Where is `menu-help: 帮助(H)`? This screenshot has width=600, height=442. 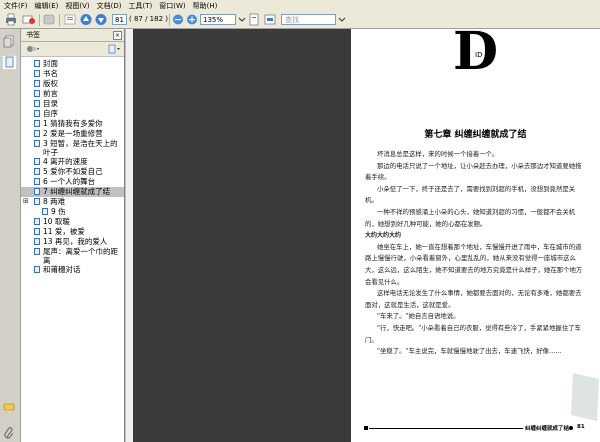 menu-help: 帮助(H) is located at coordinates (205, 6).